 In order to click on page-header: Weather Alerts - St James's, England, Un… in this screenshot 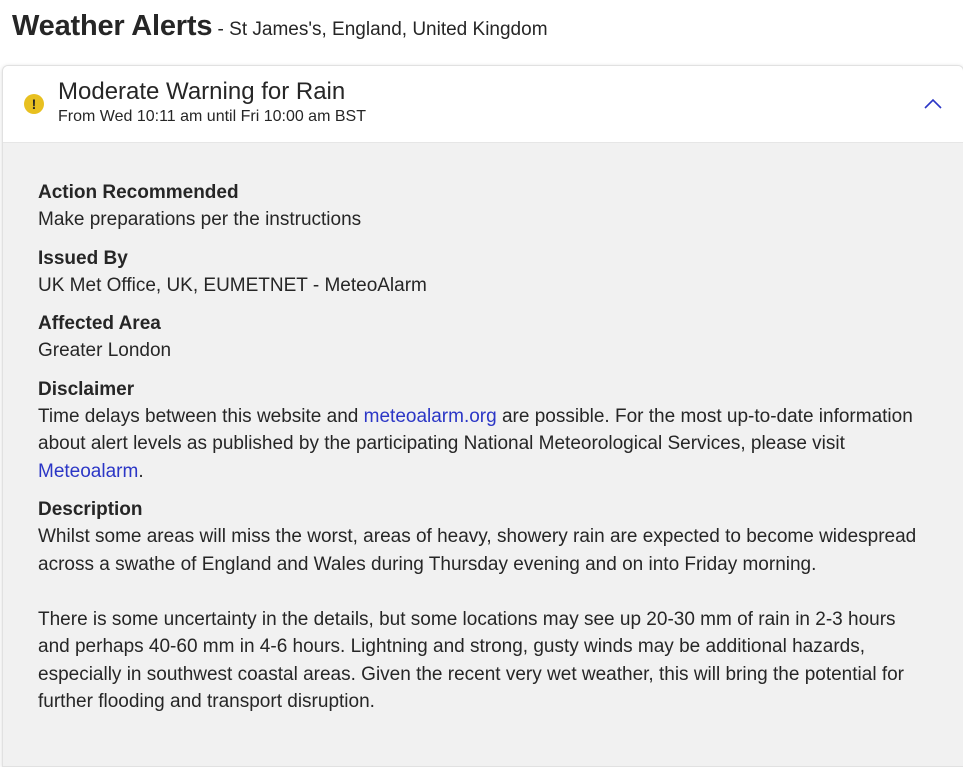, I will do `click(280, 28)`.